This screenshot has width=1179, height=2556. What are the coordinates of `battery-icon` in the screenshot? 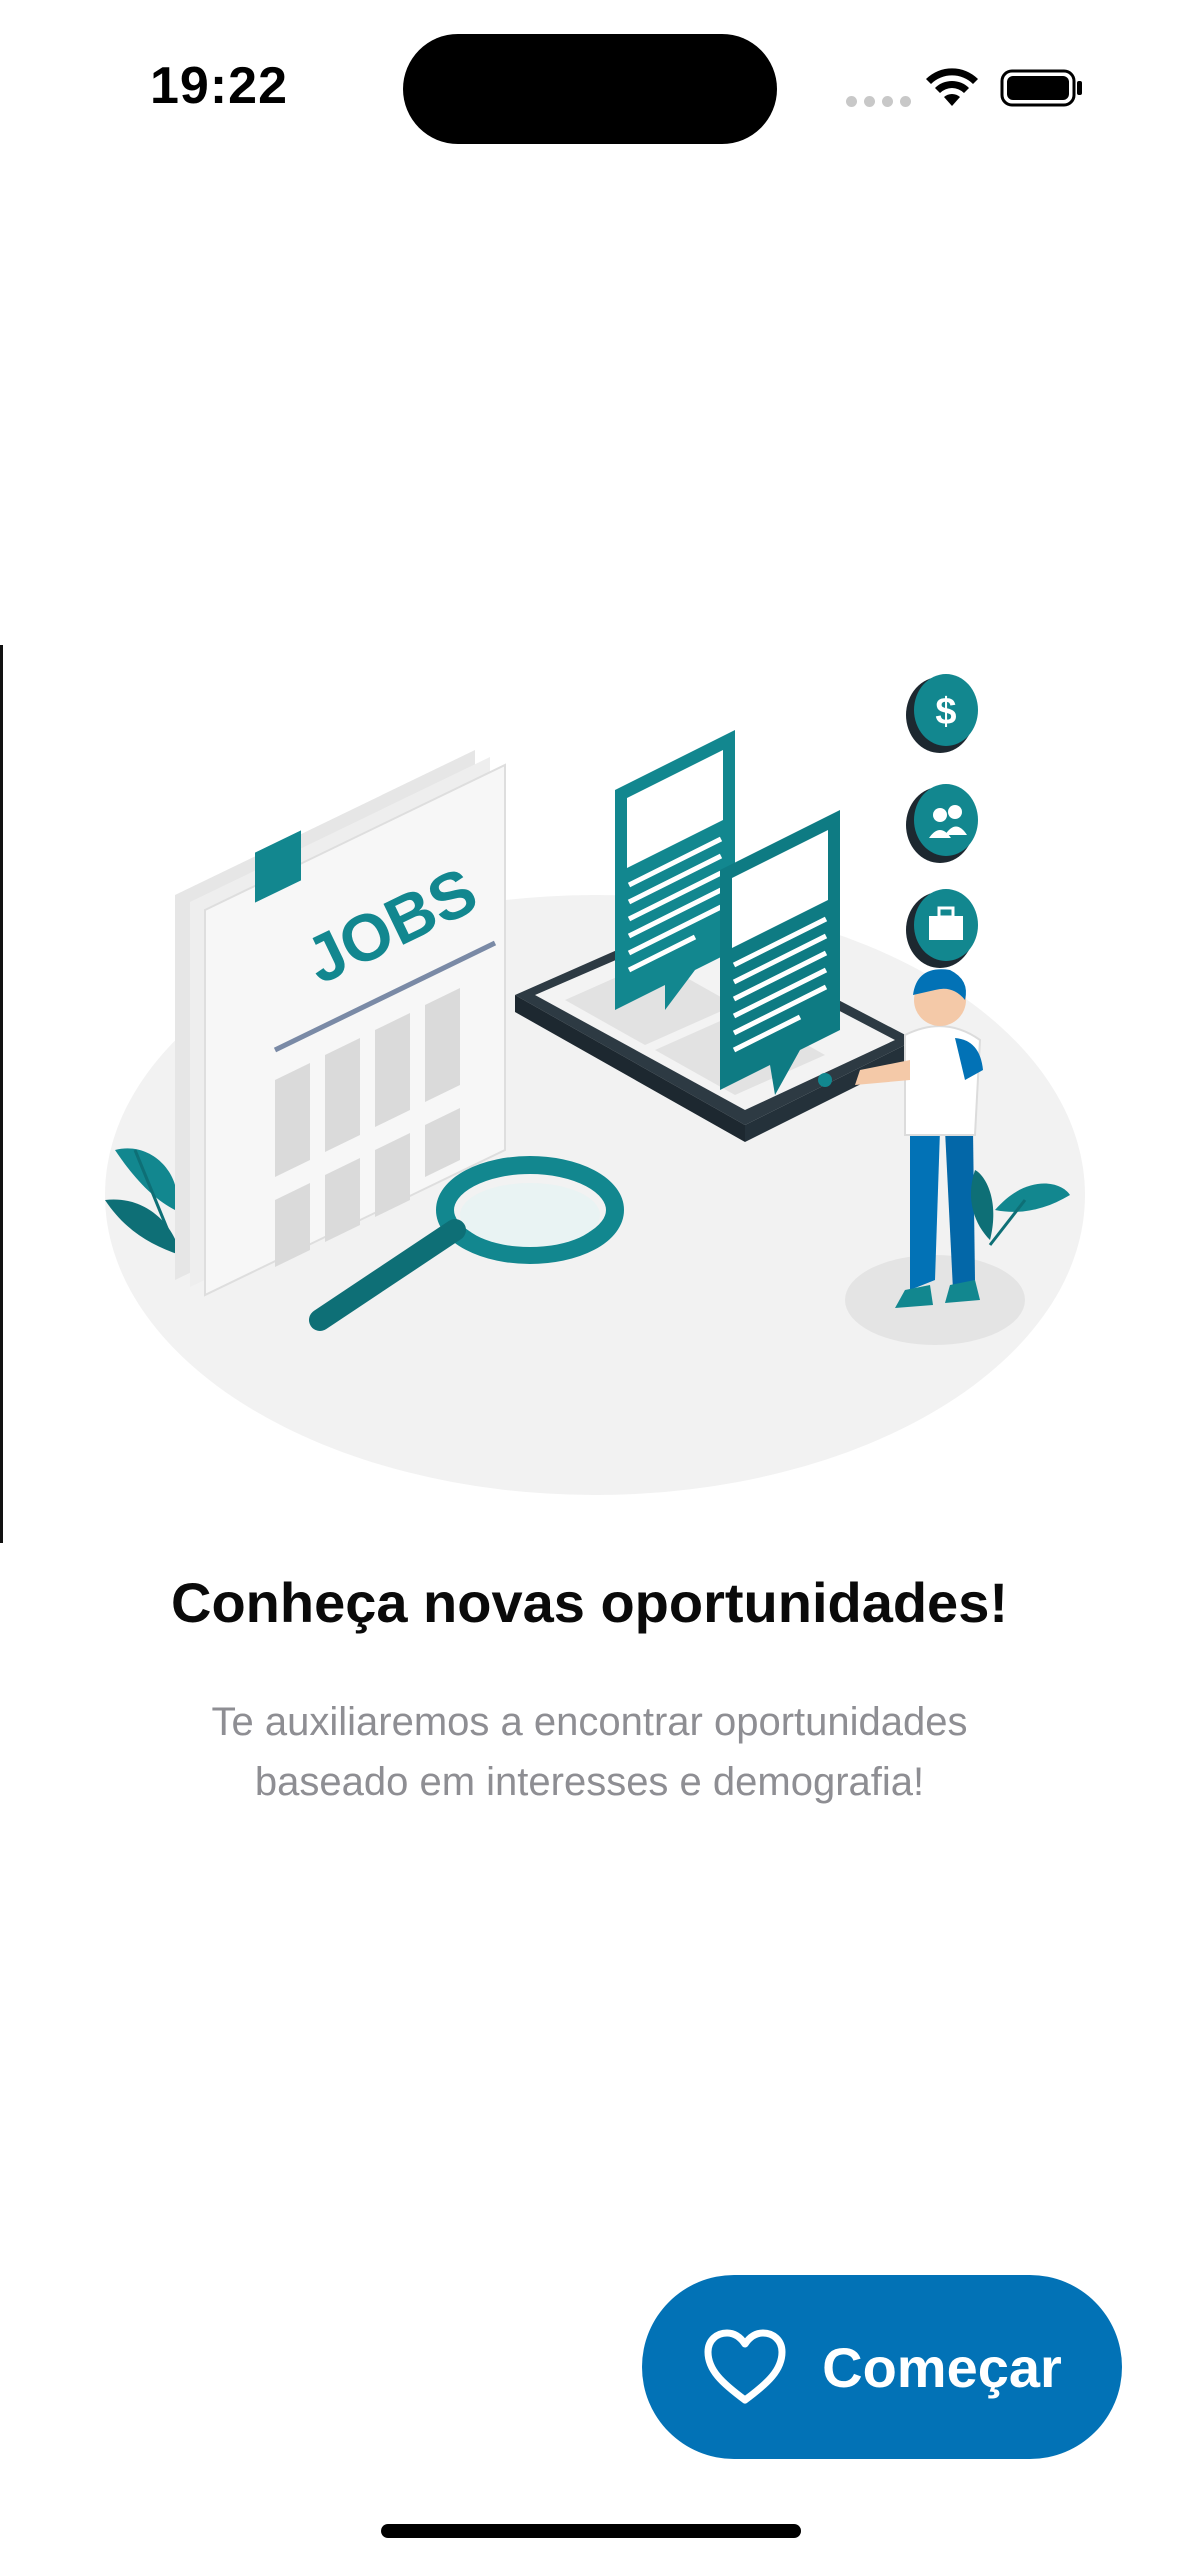 It's located at (1041, 88).